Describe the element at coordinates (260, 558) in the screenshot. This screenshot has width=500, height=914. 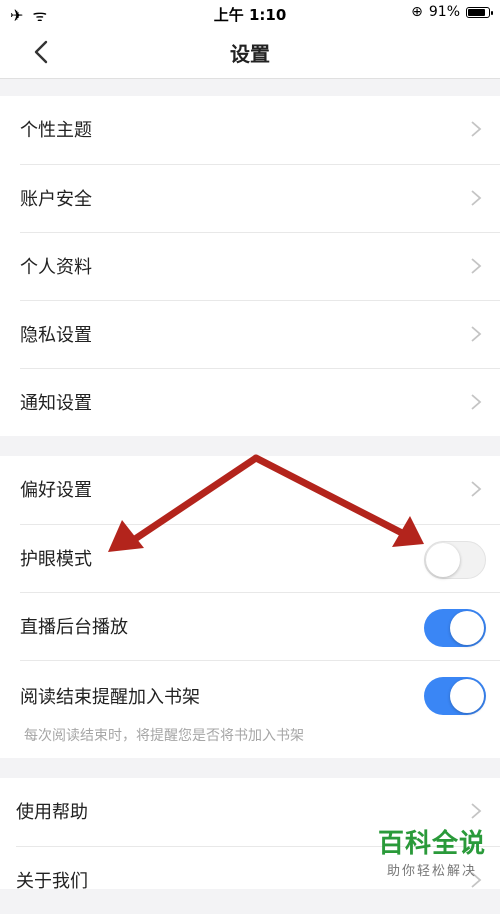
I see `row-eye-protection: 护眼模式` at that location.